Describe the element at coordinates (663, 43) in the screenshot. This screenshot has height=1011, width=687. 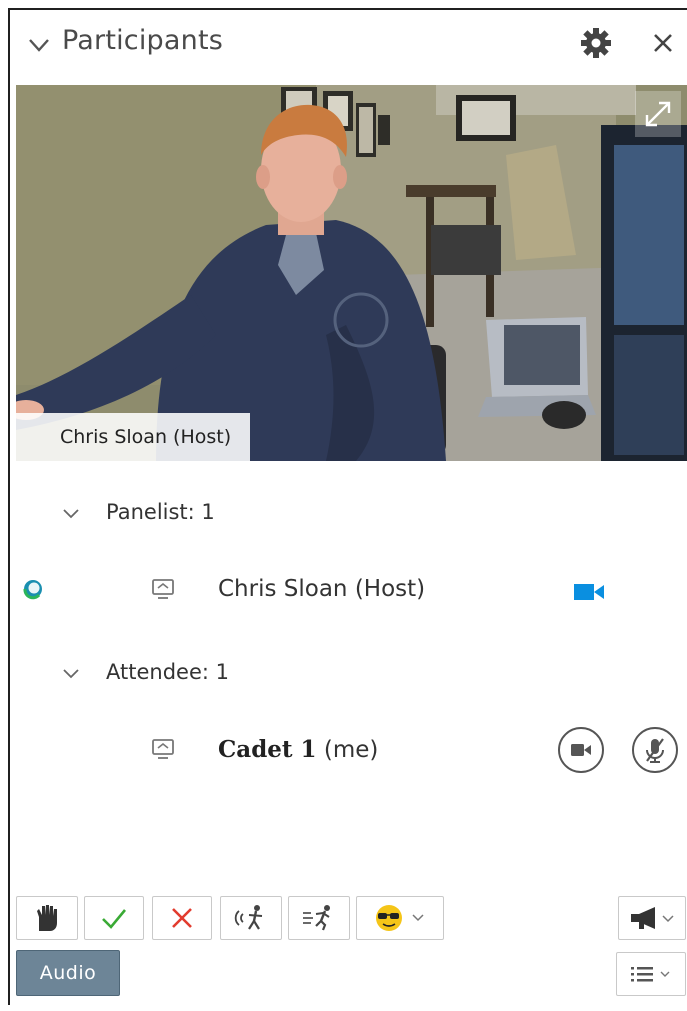
I see `close-icon` at that location.